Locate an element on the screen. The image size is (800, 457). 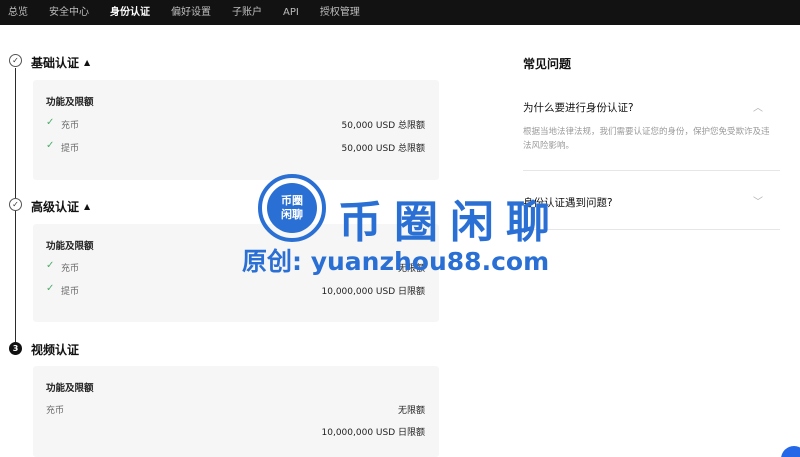
step-2-title: 高级认证 ▲ is located at coordinates (60, 206).